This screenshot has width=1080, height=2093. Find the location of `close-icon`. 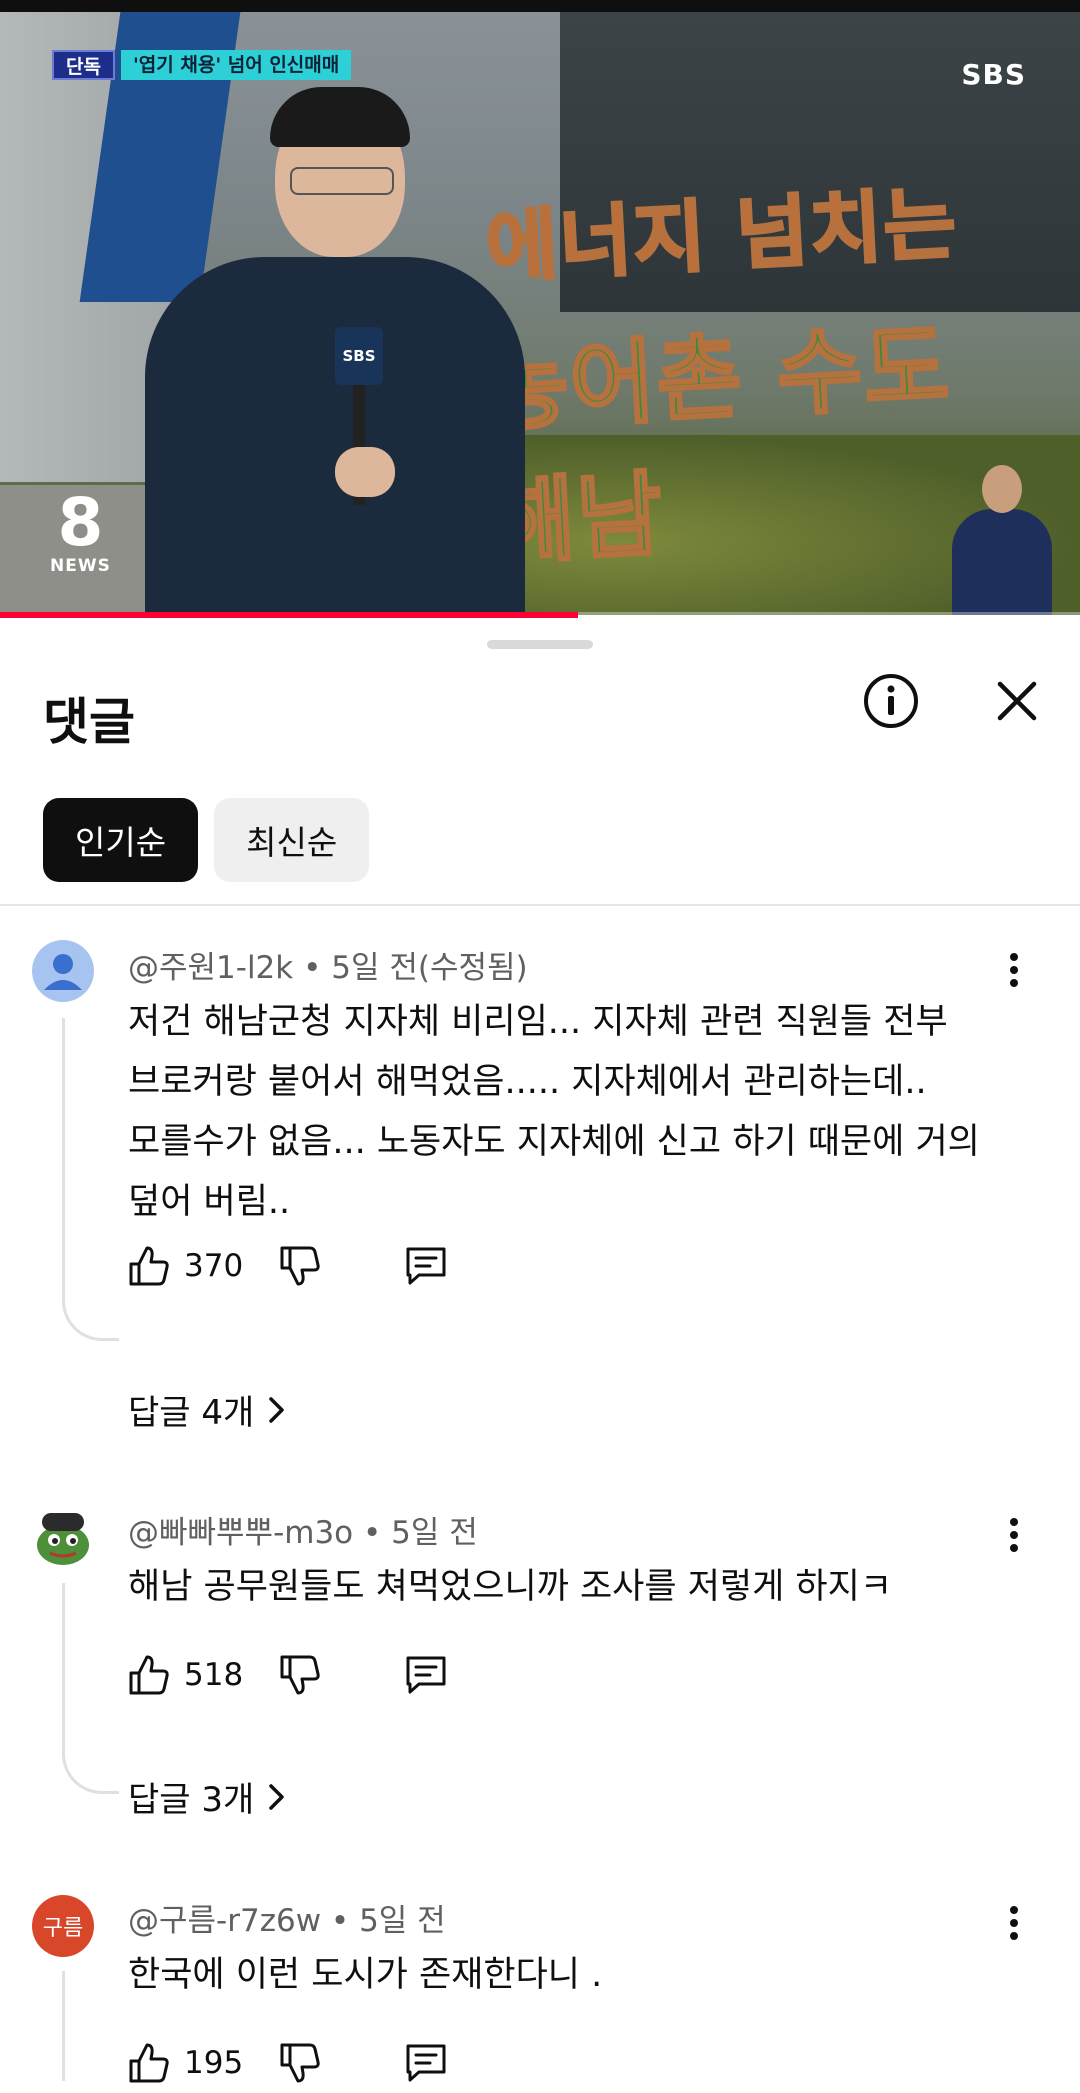

close-icon is located at coordinates (1017, 701).